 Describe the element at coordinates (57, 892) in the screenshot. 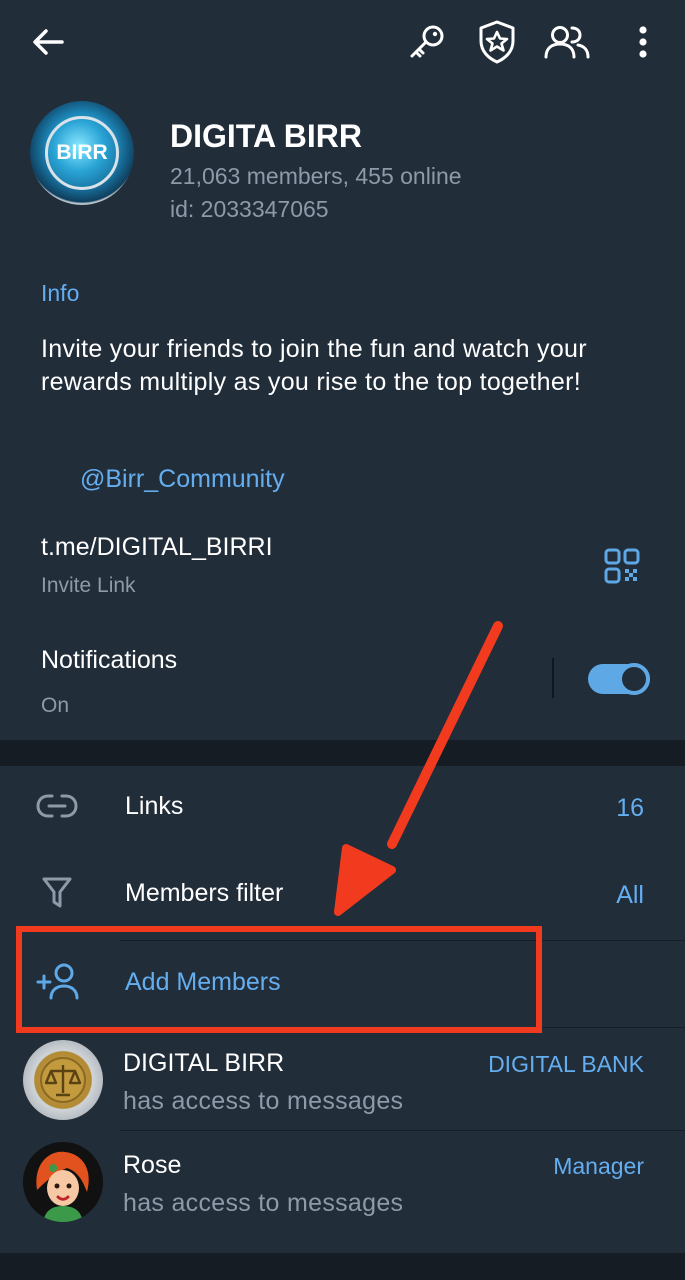

I see `filter-icon` at that location.